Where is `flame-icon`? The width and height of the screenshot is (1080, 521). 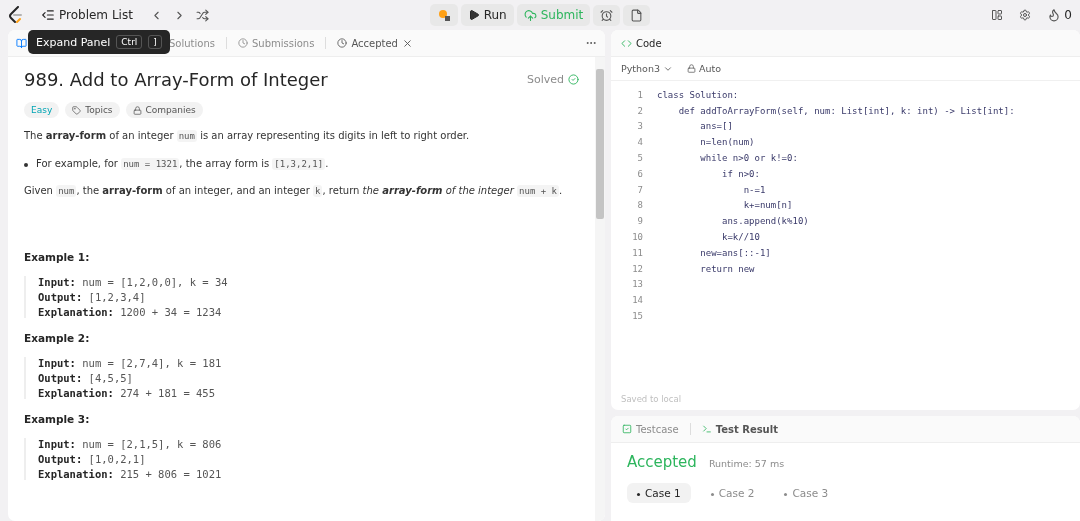 flame-icon is located at coordinates (1054, 15).